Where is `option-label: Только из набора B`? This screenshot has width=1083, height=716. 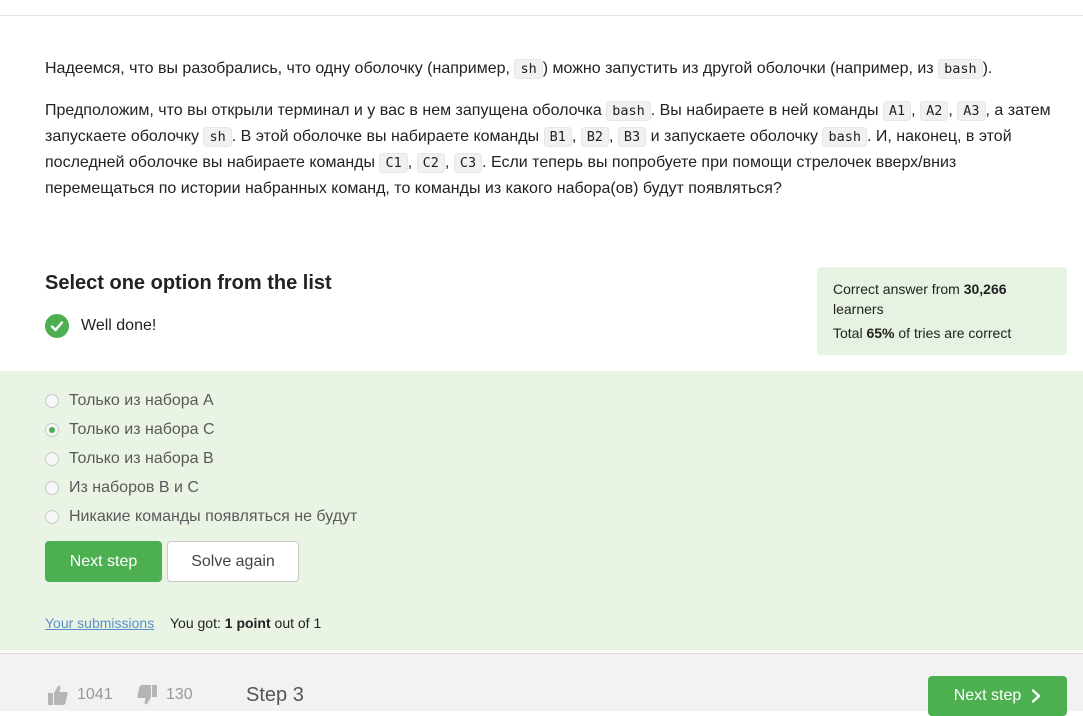 option-label: Только из набора B is located at coordinates (141, 458).